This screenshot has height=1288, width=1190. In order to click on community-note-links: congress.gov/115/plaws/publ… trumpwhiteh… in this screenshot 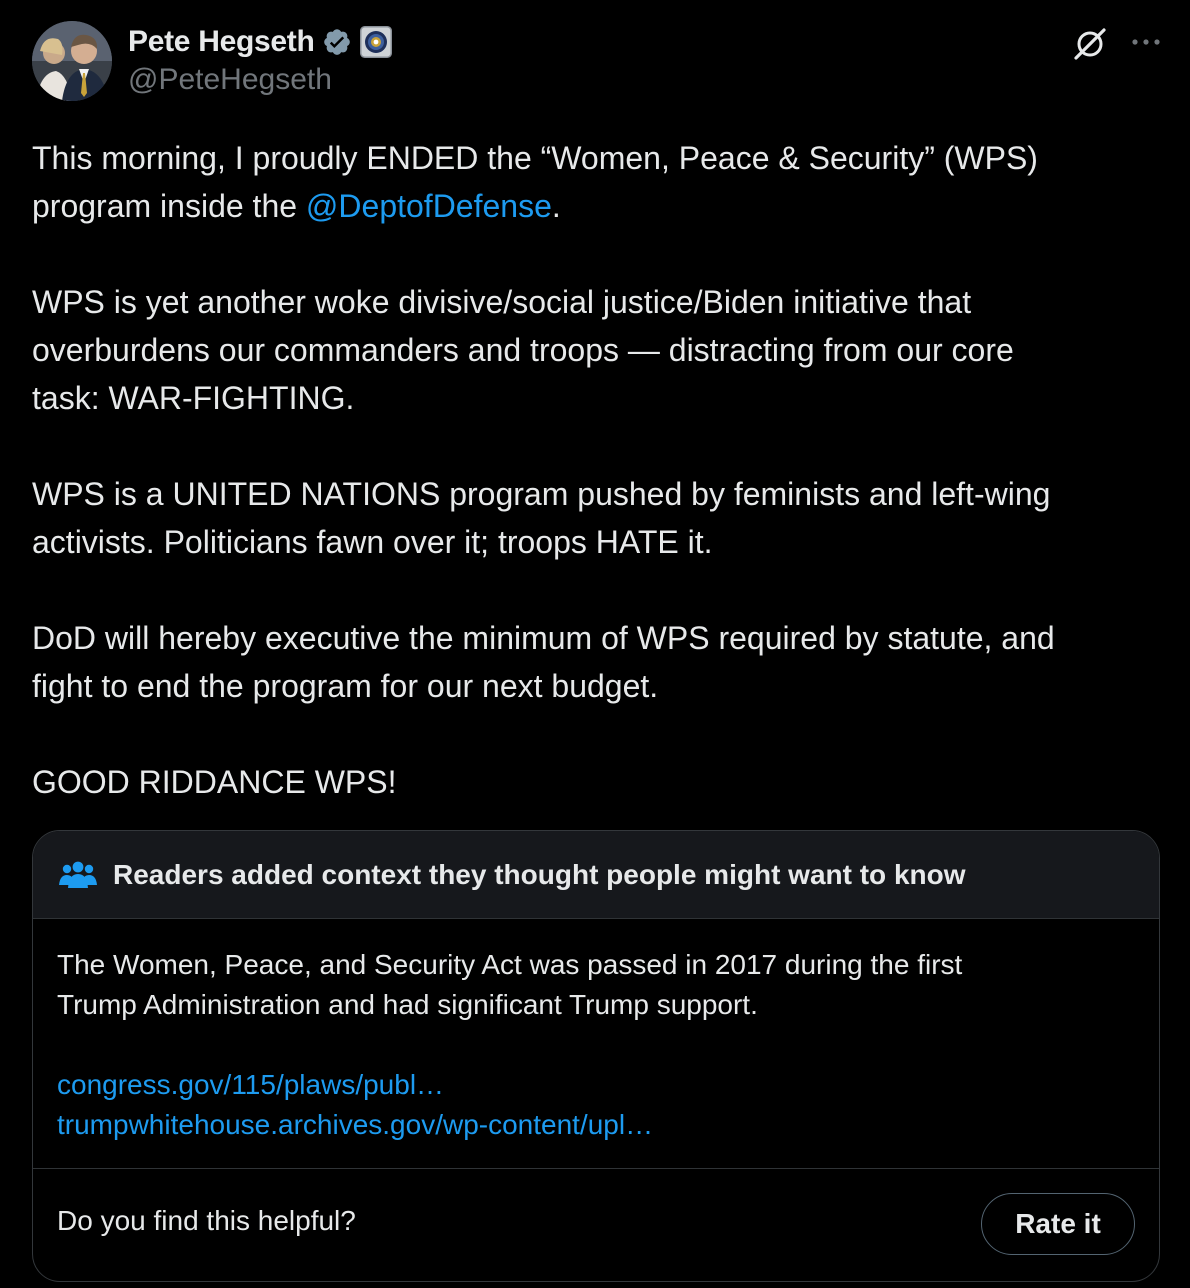, I will do `click(596, 1105)`.